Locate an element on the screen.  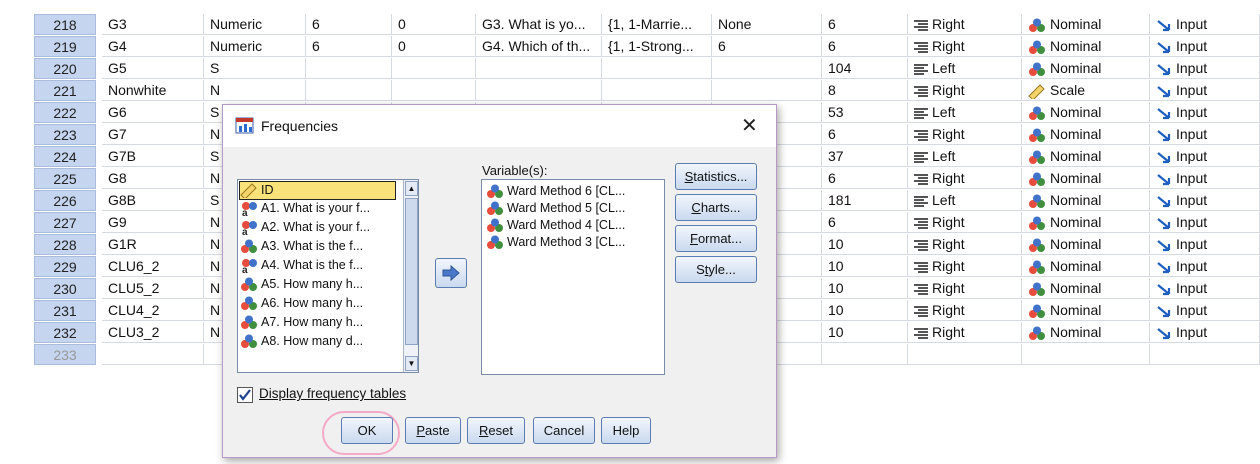
cell-measure: Scale is located at coordinates (1086, 90).